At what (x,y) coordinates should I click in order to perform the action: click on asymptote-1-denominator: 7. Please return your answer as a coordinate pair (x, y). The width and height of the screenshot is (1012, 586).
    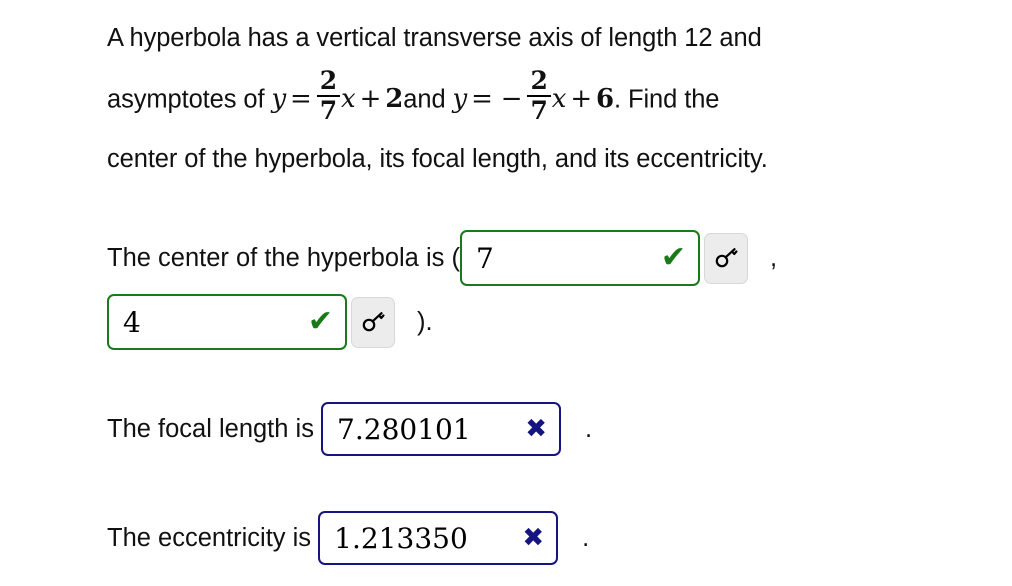
    Looking at the image, I should click on (328, 111).